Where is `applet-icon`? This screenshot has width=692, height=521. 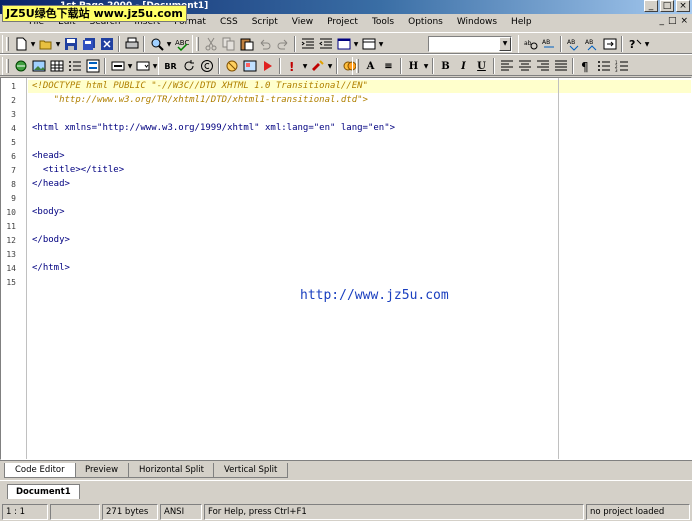
applet-icon is located at coordinates (317, 66).